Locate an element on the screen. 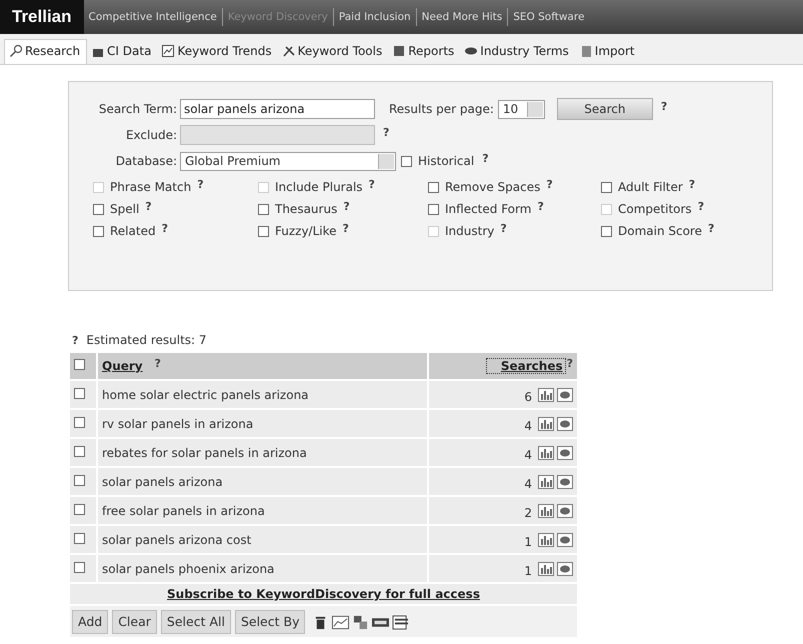 The image size is (803, 644). search-button: Search is located at coordinates (604, 109).